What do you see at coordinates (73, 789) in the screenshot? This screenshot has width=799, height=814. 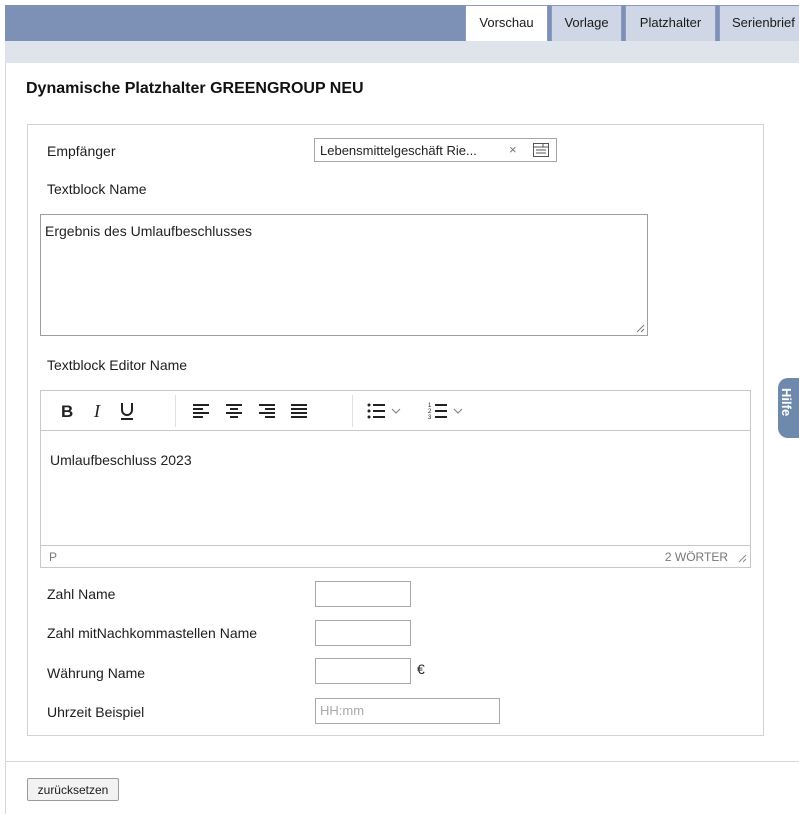 I see `reset-button: zurücksetzen` at bounding box center [73, 789].